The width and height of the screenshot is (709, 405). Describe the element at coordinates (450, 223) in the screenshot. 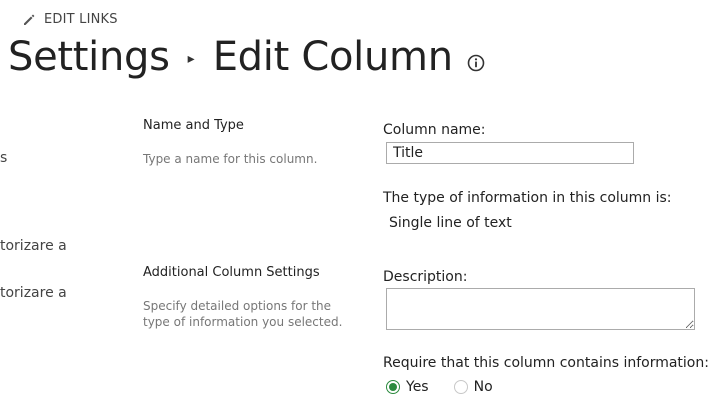

I see `type-value: Single line of text` at that location.